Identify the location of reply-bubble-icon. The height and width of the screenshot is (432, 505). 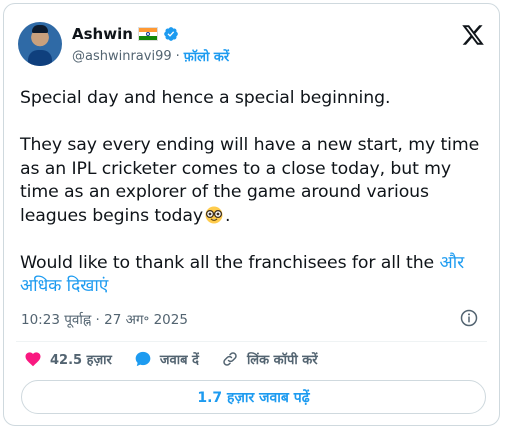
(143, 359).